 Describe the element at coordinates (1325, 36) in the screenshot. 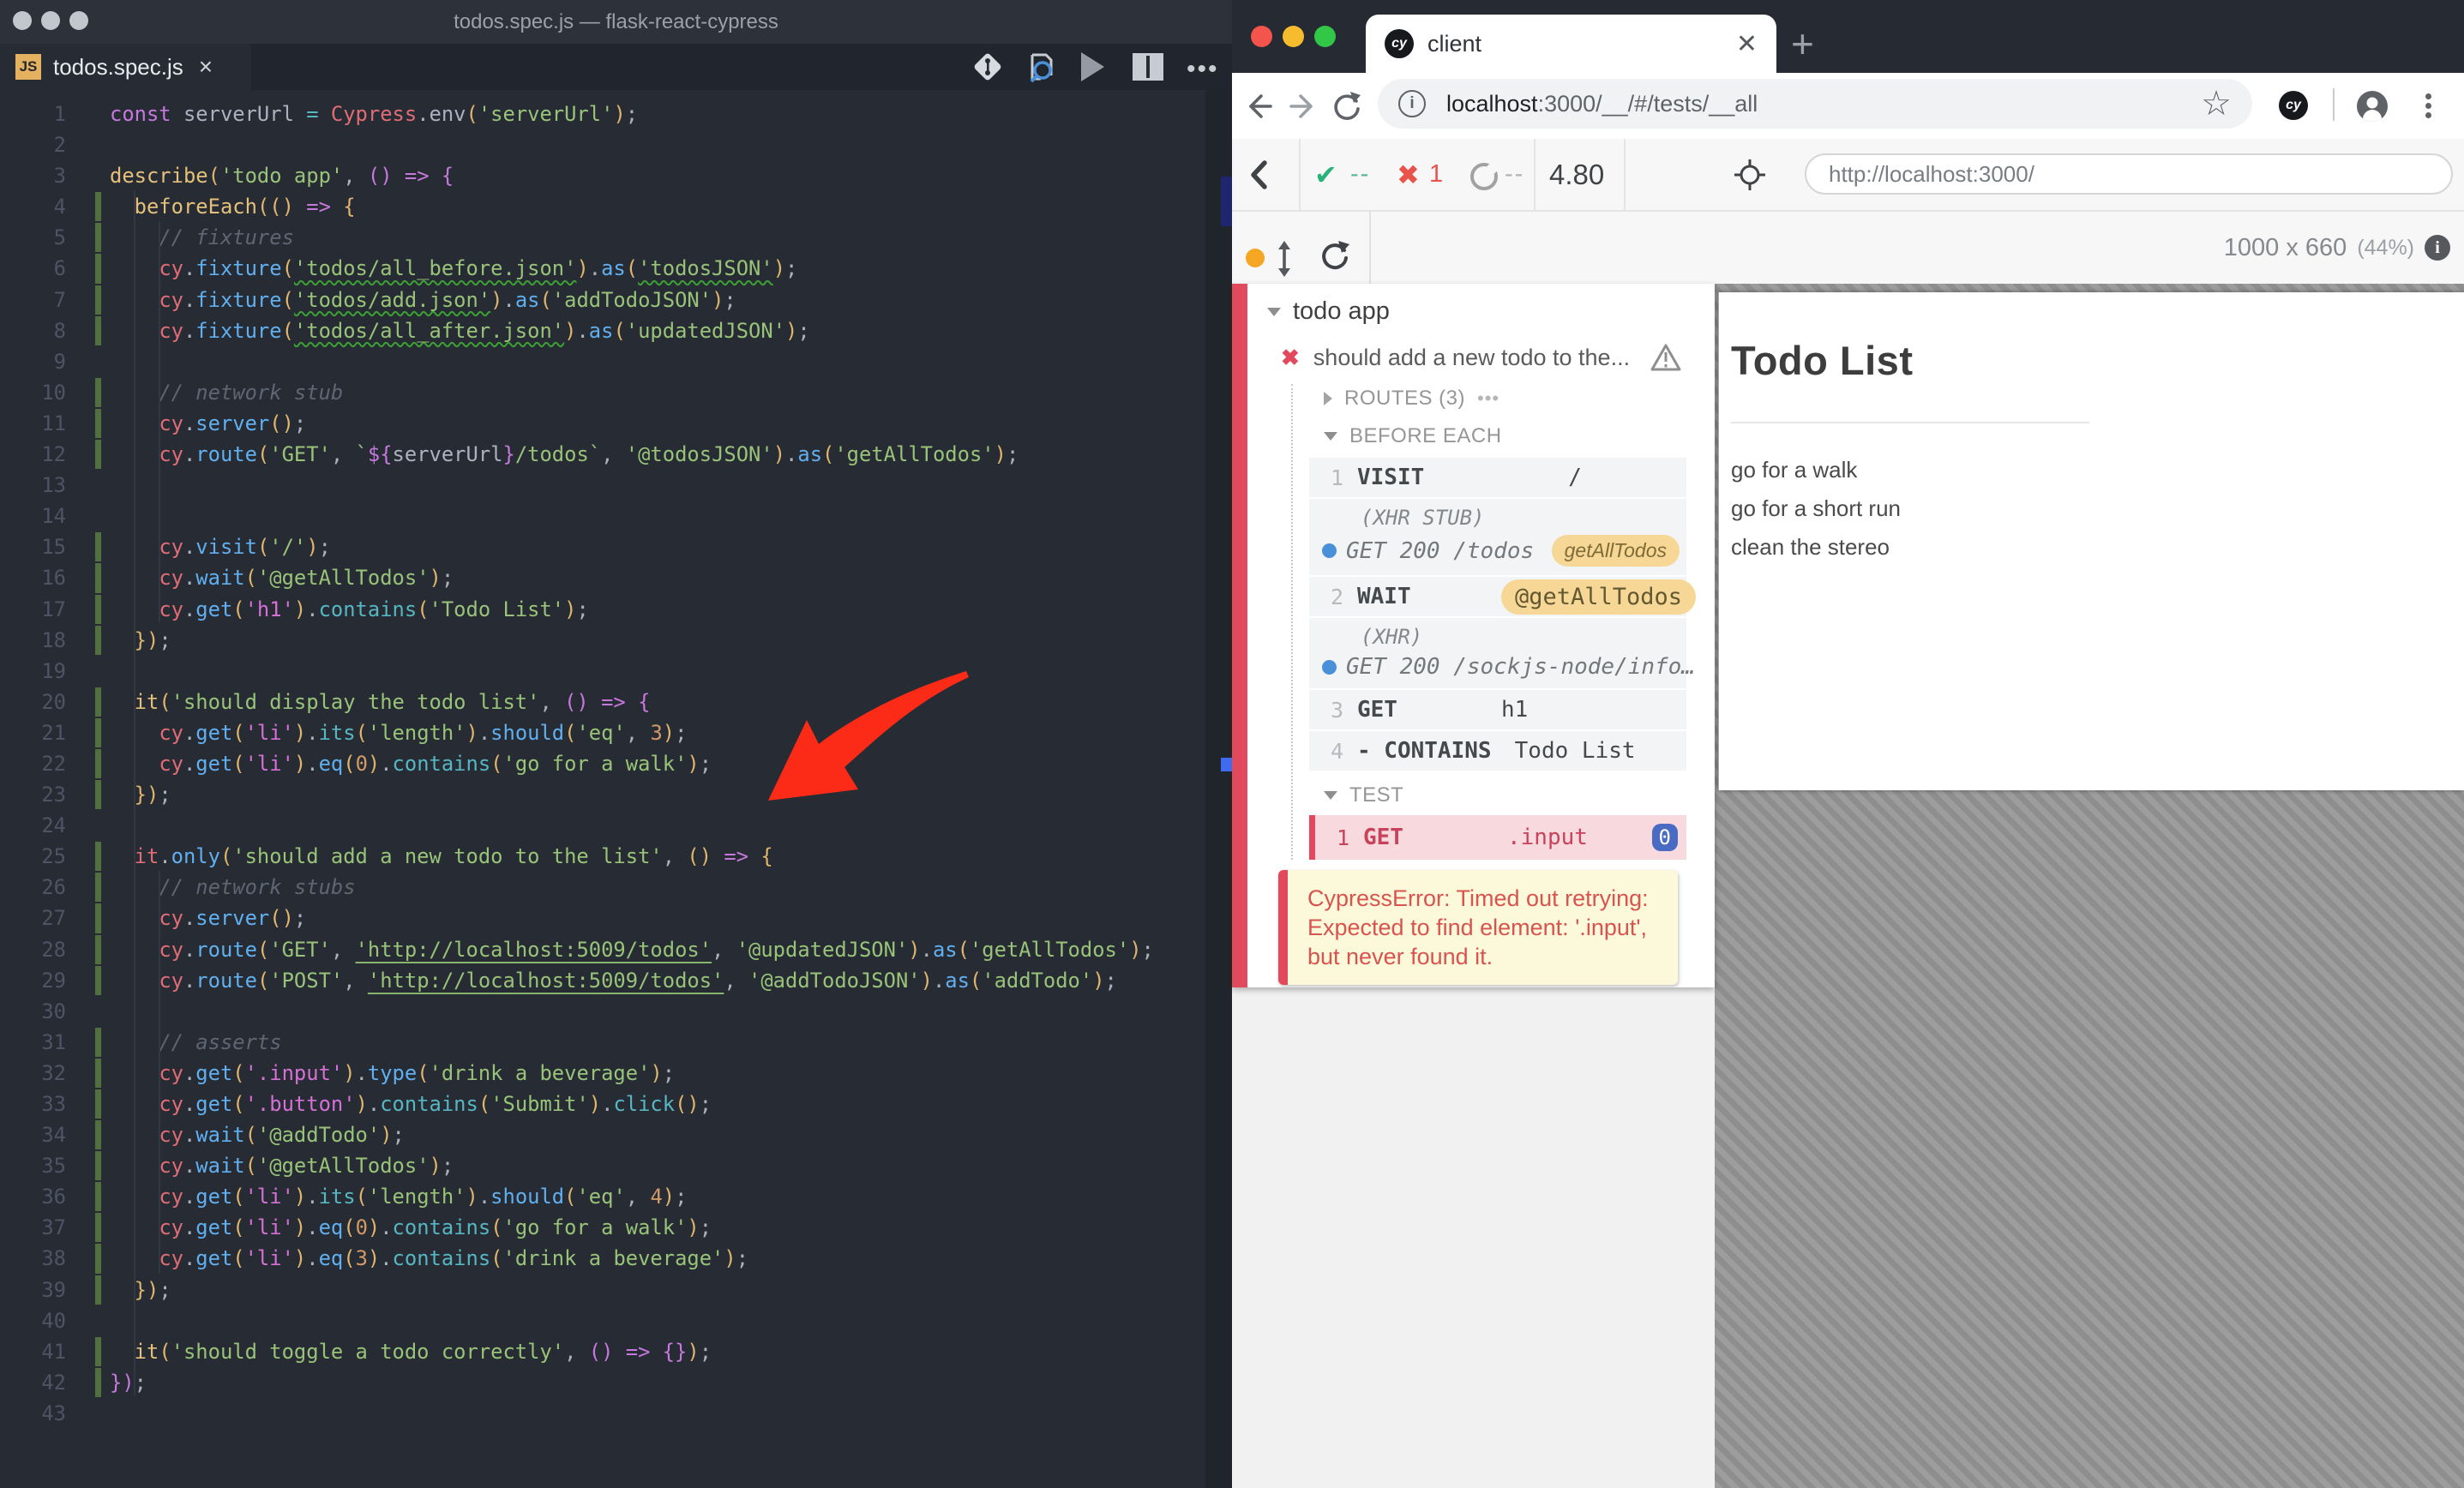

I see `traffic-light-zoom-icon` at that location.